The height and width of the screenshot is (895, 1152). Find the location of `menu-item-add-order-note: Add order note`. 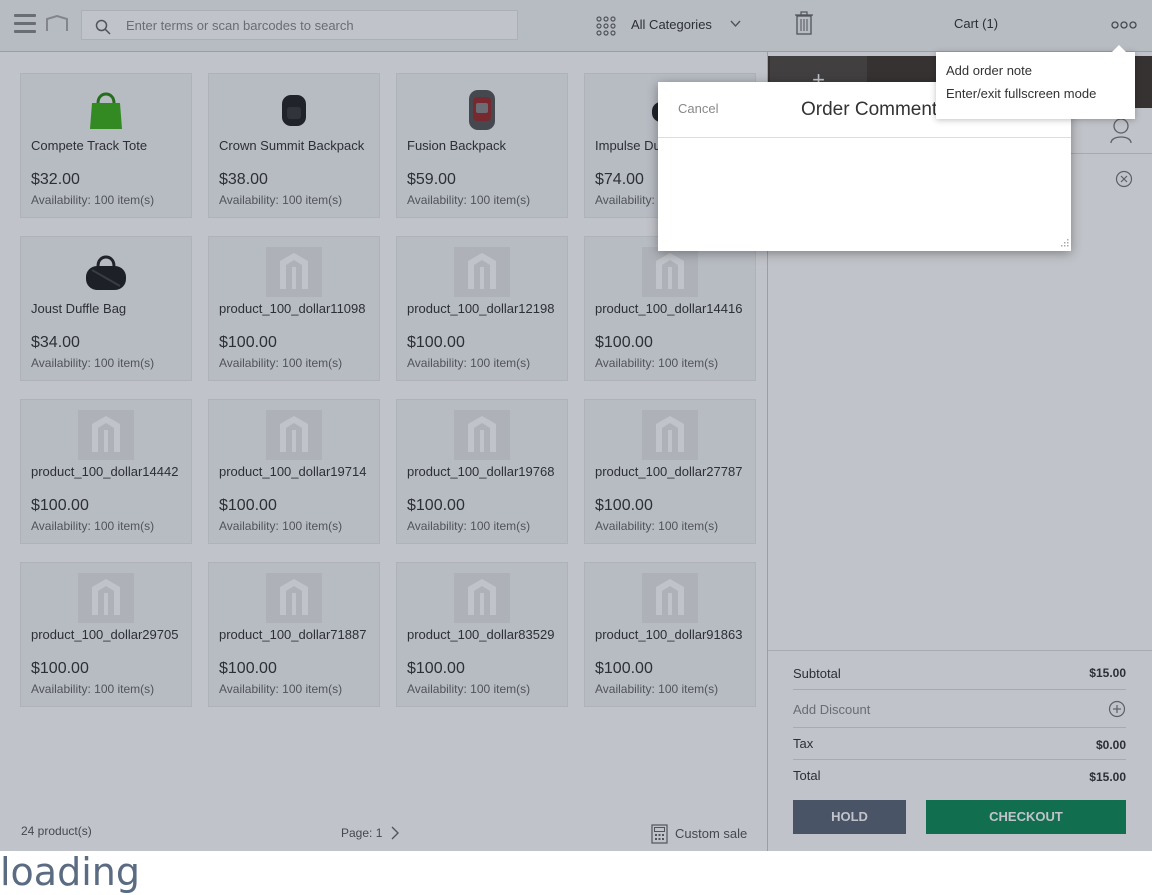

menu-item-add-order-note: Add order note is located at coordinates (989, 70).